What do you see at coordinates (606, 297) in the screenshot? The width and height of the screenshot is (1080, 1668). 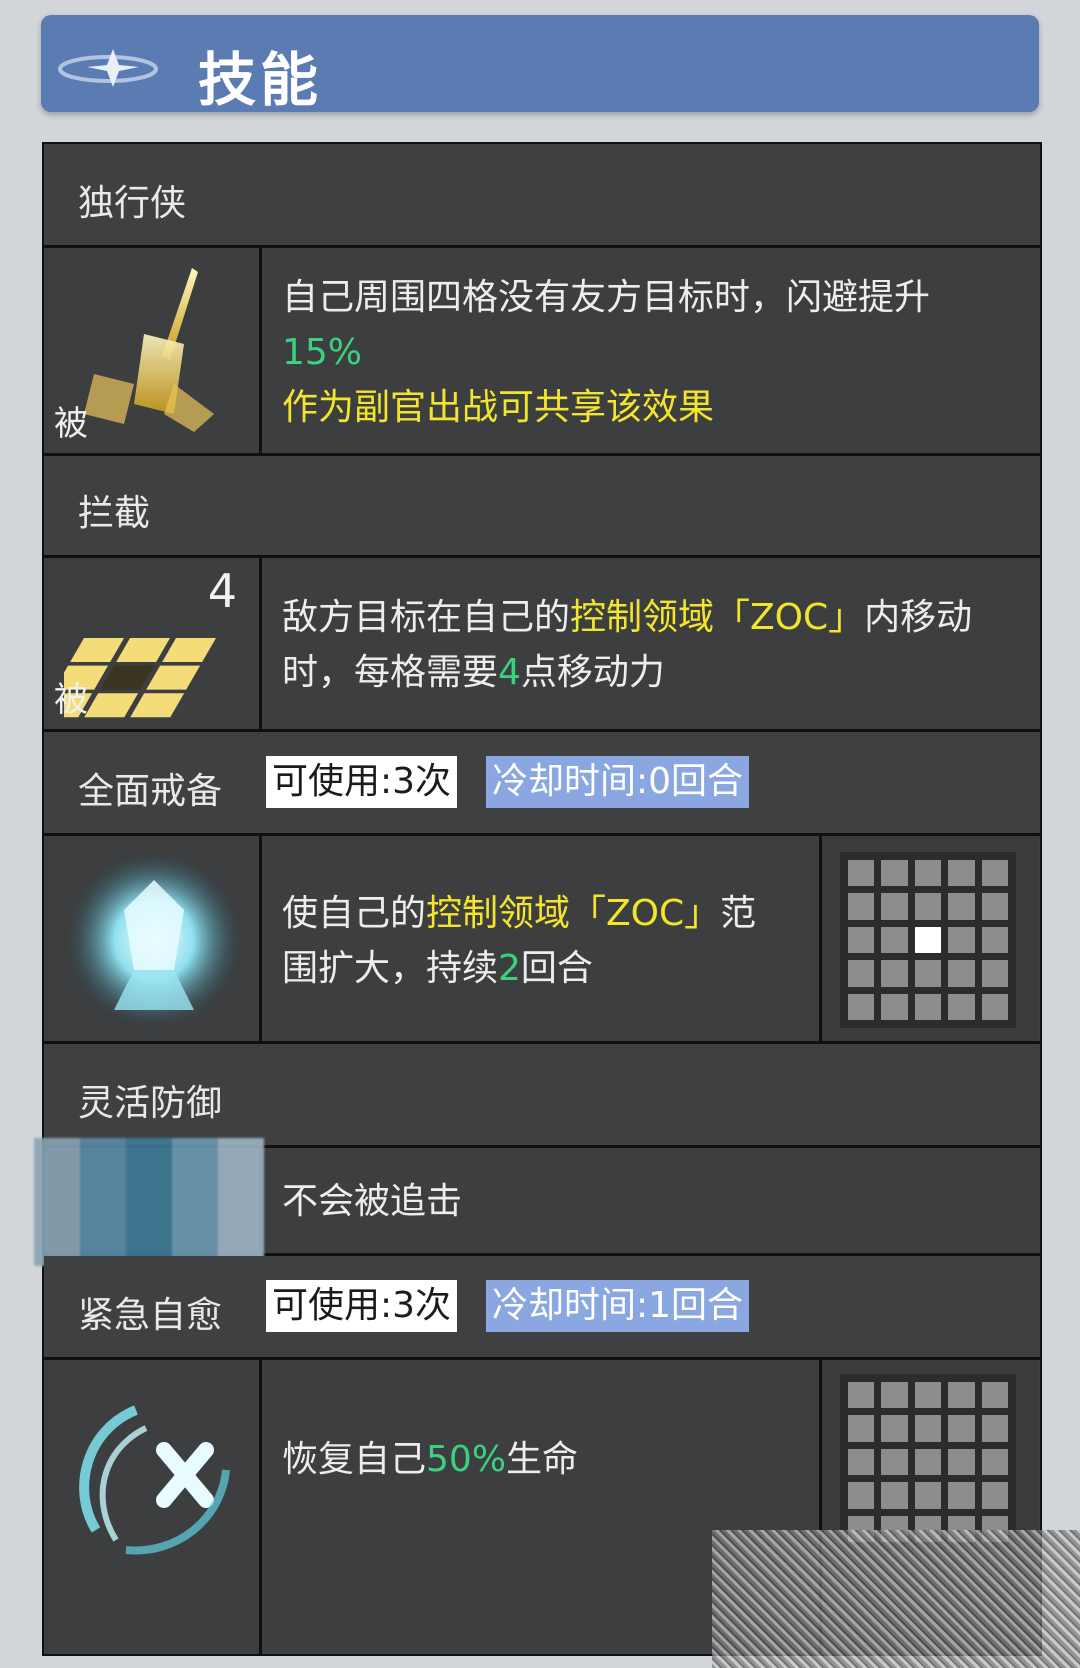 I see `desc-line: 自己周围四格没有友方目标时，闪避提升` at bounding box center [606, 297].